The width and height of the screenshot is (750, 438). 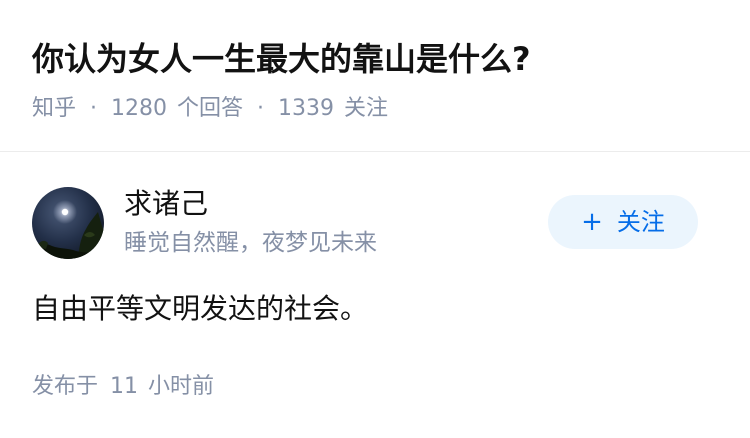 What do you see at coordinates (139, 108) in the screenshot?
I see `answer-count: 1280` at bounding box center [139, 108].